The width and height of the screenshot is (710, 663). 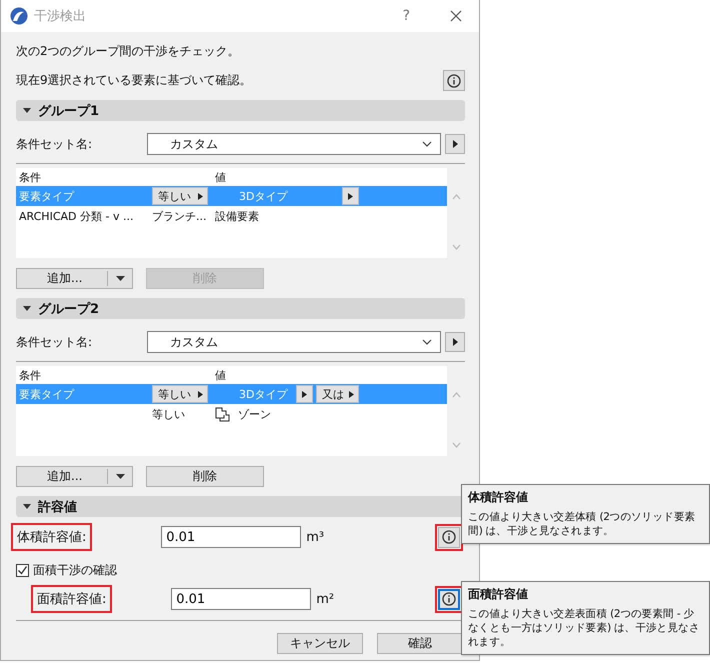 What do you see at coordinates (456, 16) in the screenshot?
I see `close-icon` at bounding box center [456, 16].